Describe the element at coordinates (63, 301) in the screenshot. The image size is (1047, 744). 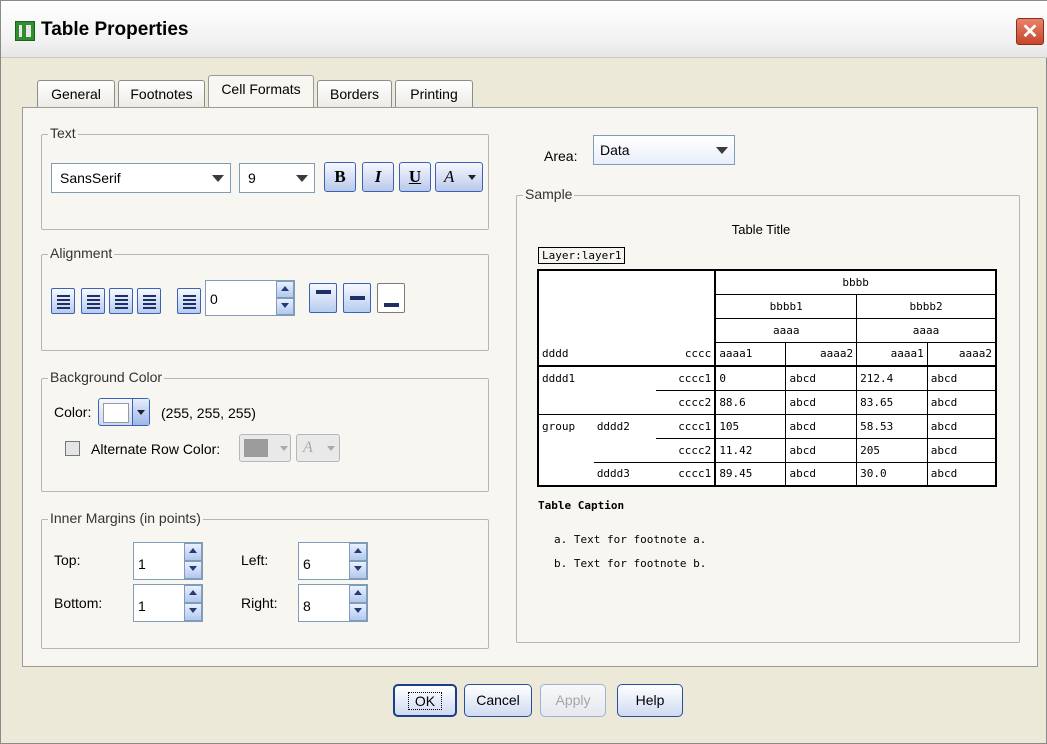
I see `align-mixed-button` at that location.